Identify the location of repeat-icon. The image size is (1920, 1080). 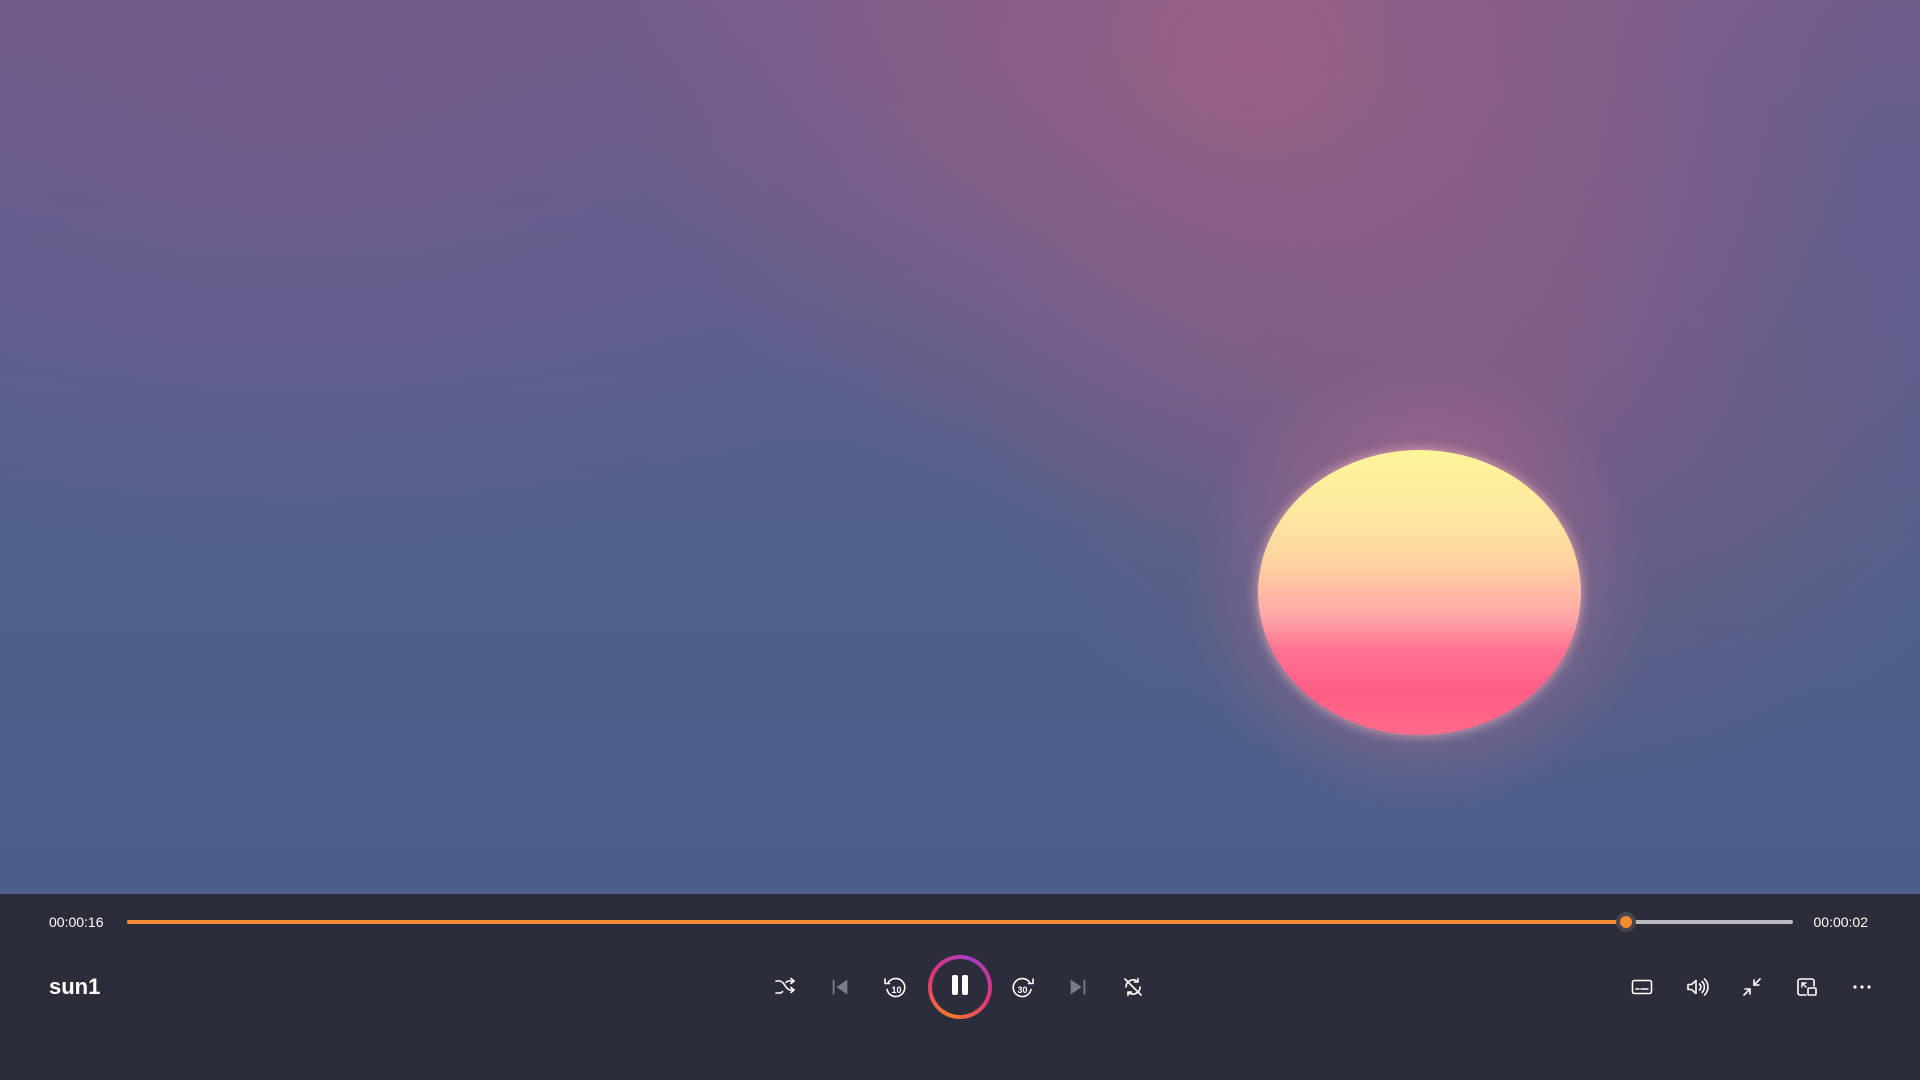
(1133, 987).